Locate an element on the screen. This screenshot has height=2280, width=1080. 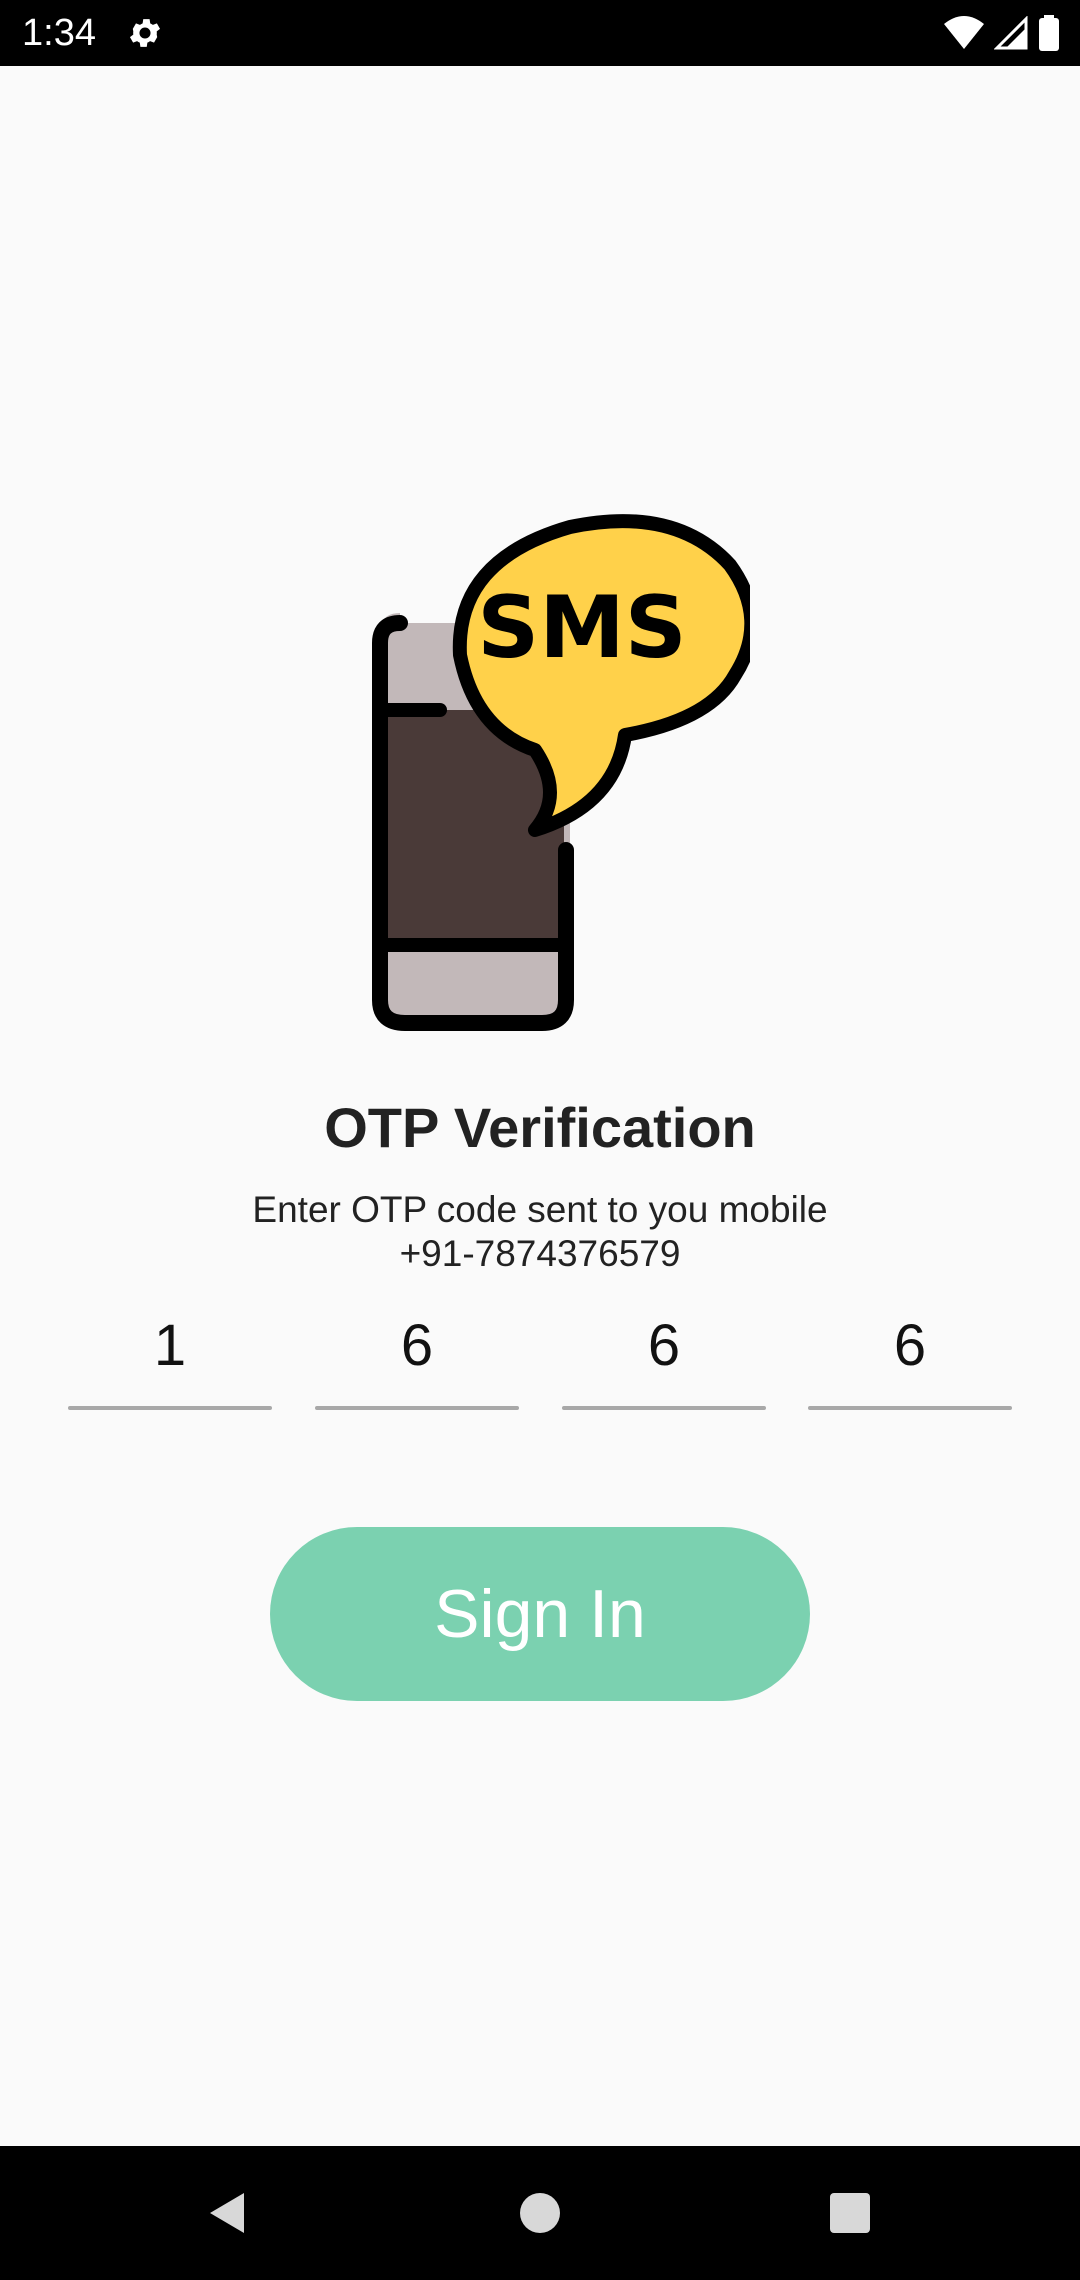
signal-icon is located at coordinates (1011, 33).